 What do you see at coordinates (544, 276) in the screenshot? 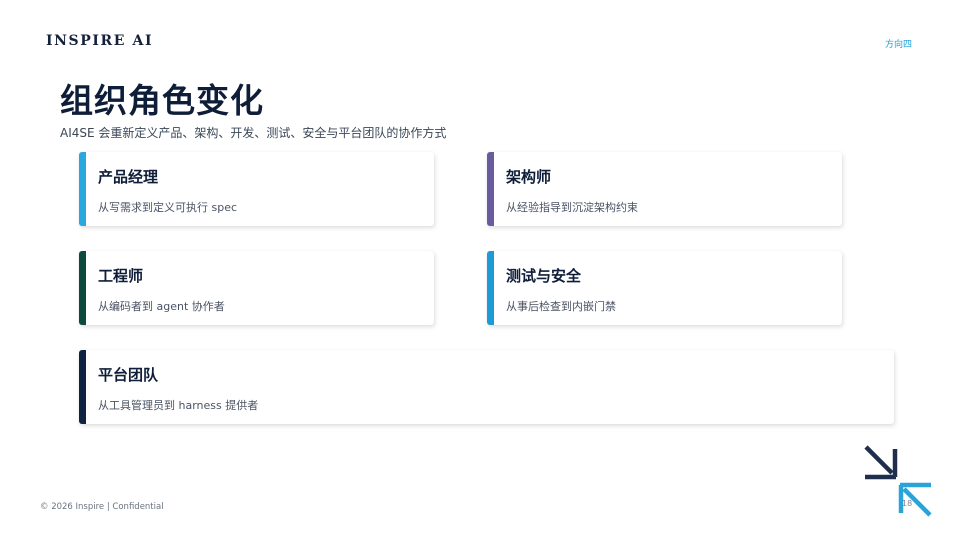
I see `card-title: 测试与安全` at bounding box center [544, 276].